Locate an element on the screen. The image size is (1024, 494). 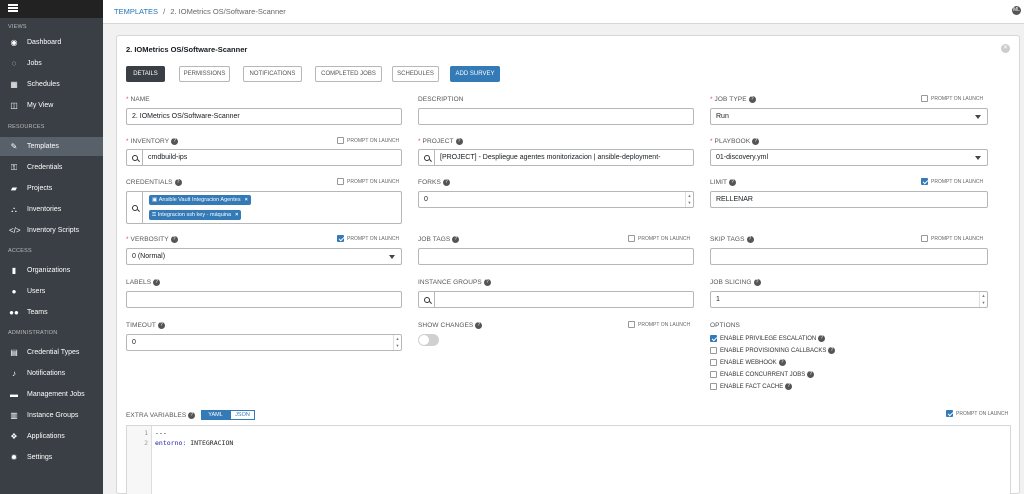
instance-groups-field is located at coordinates (556, 299).